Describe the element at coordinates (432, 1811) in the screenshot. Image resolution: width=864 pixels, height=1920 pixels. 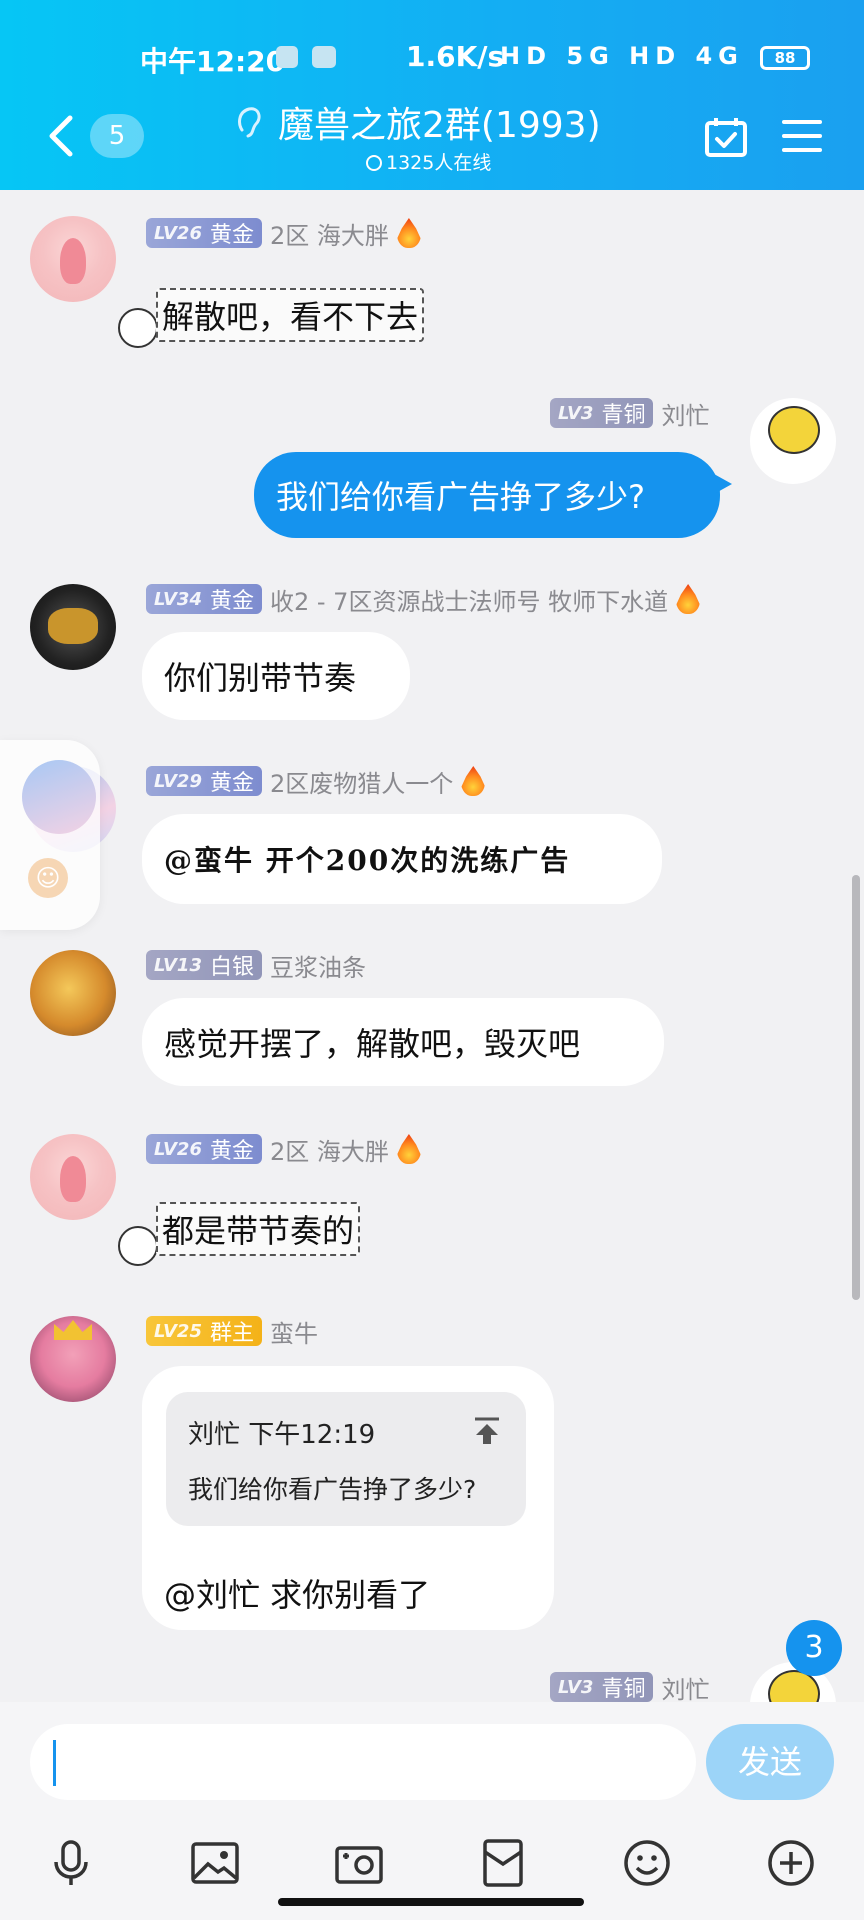
I see `input-area: 发送` at that location.